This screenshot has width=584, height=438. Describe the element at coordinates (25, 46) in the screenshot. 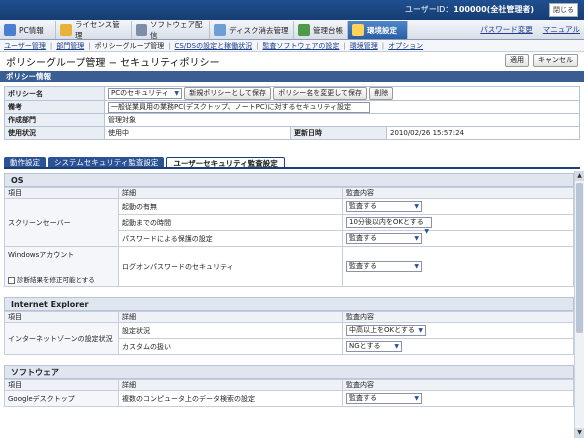

I see `subnav-user: ユーザー管理` at that location.